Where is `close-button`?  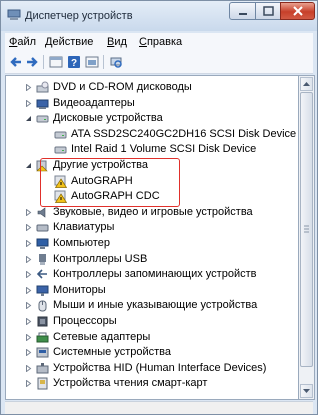 close-button is located at coordinates (297, 11).